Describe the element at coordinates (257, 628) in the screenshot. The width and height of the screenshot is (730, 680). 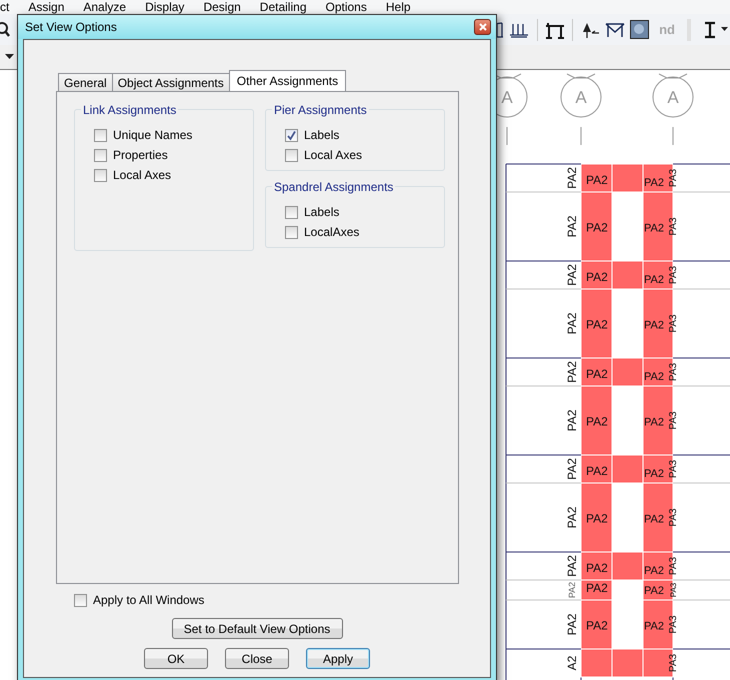
I see `default-options-button: Set to Default View Options` at that location.